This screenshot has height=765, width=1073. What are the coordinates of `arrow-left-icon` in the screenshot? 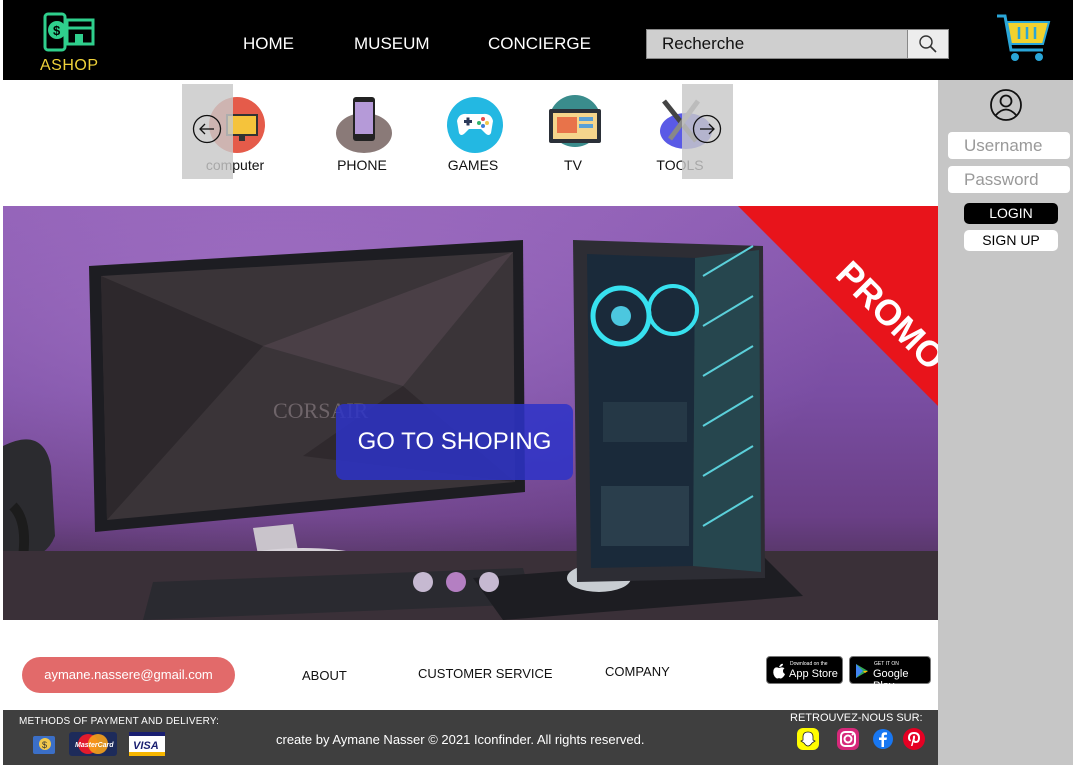 It's located at (207, 129).